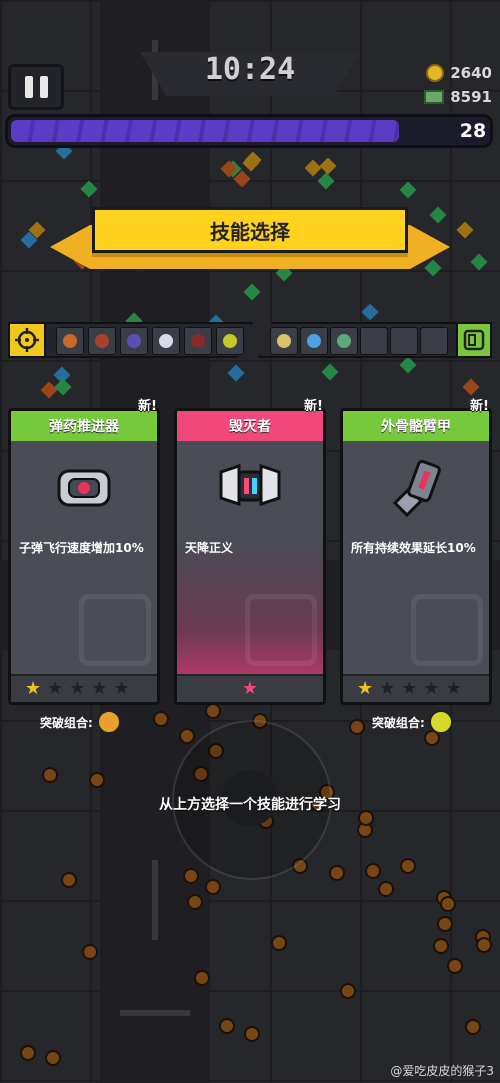 The width and height of the screenshot is (500, 1083). What do you see at coordinates (250, 340) in the screenshot?
I see `equipment-slots` at bounding box center [250, 340].